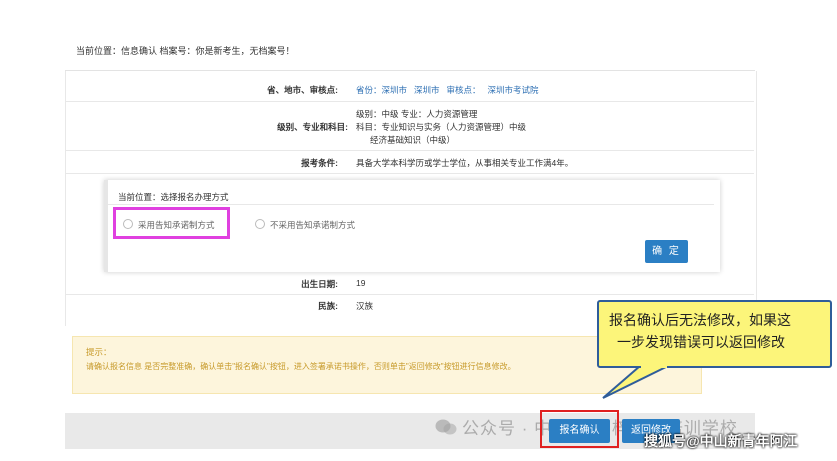  I want to click on highlight-box, so click(171, 223).